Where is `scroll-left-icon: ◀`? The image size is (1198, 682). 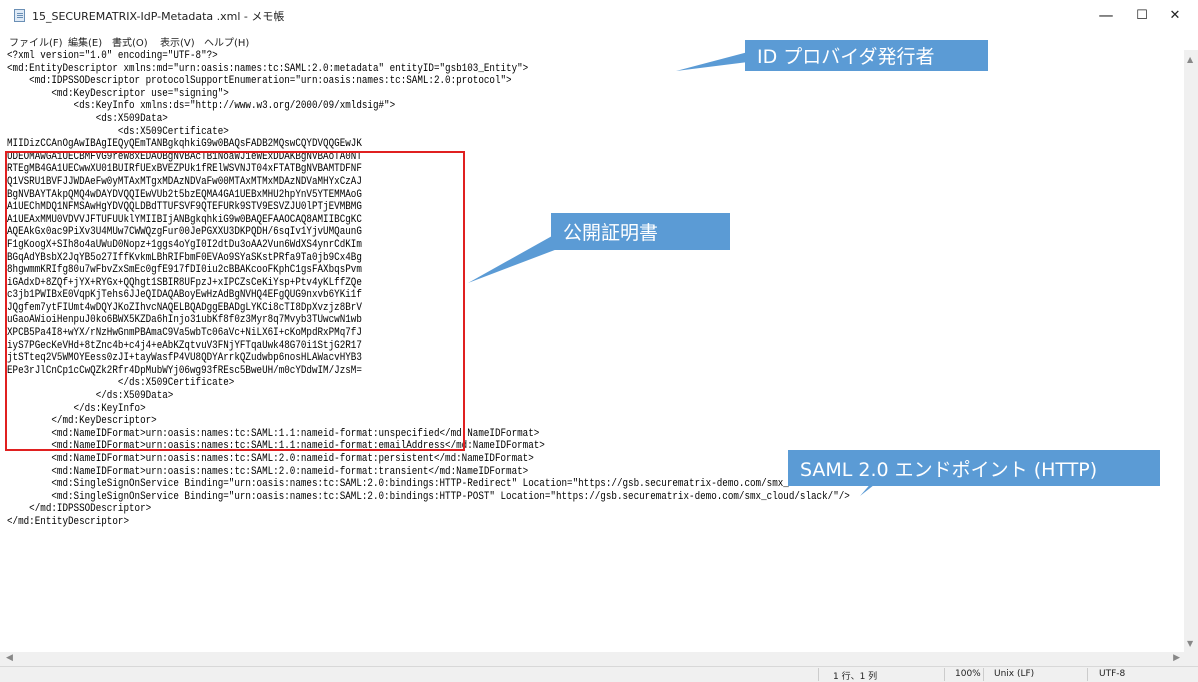 scroll-left-icon: ◀ is located at coordinates (9, 658).